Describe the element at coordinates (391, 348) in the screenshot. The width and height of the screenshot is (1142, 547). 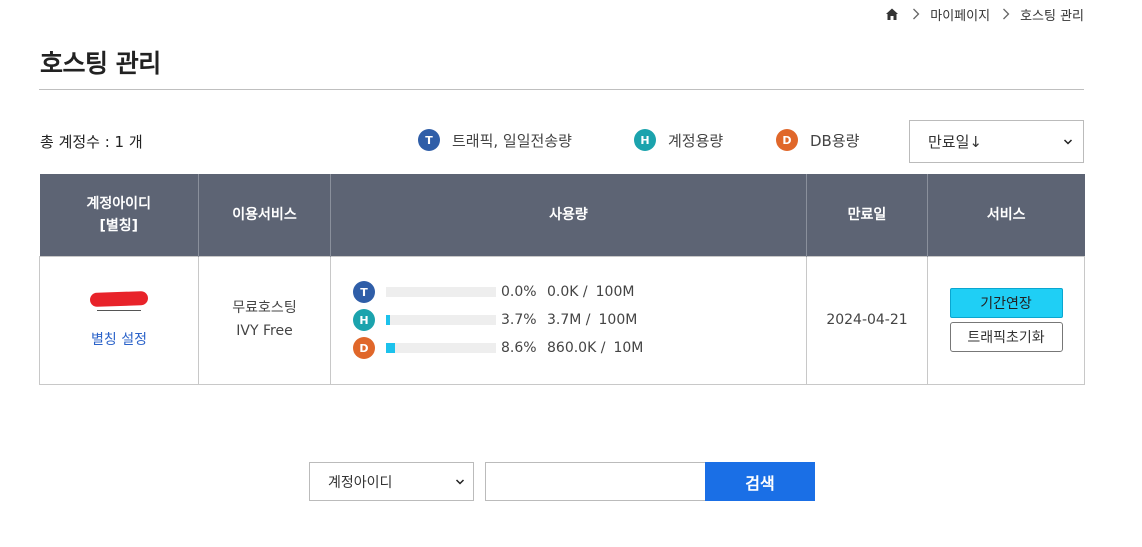
I see `db-usage-fill` at that location.